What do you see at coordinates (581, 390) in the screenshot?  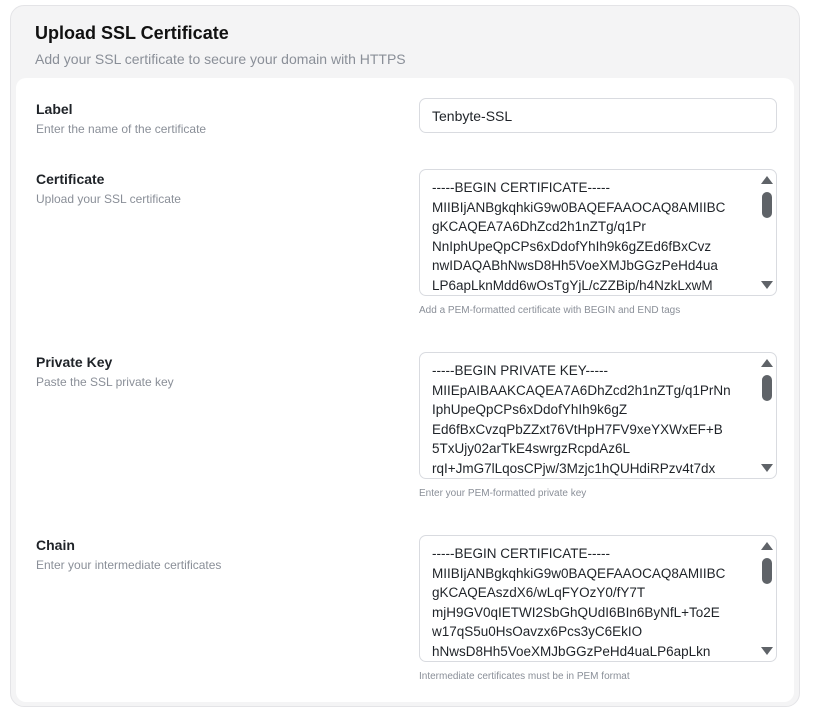 I see `private-key-line: MIIEpAIBAAKCAQEA7A6DhZcd2h1nZTg/q1PrNn` at bounding box center [581, 390].